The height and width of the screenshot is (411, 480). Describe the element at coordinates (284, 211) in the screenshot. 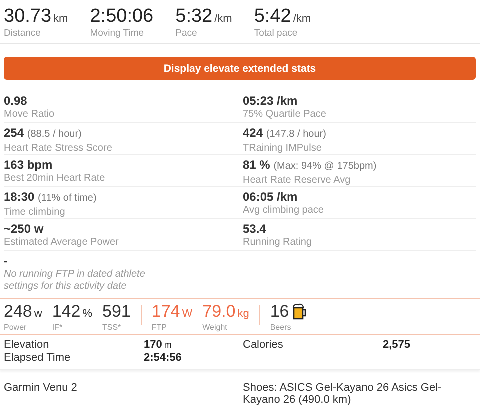

I see `stat-label: Avg climbing pace` at that location.